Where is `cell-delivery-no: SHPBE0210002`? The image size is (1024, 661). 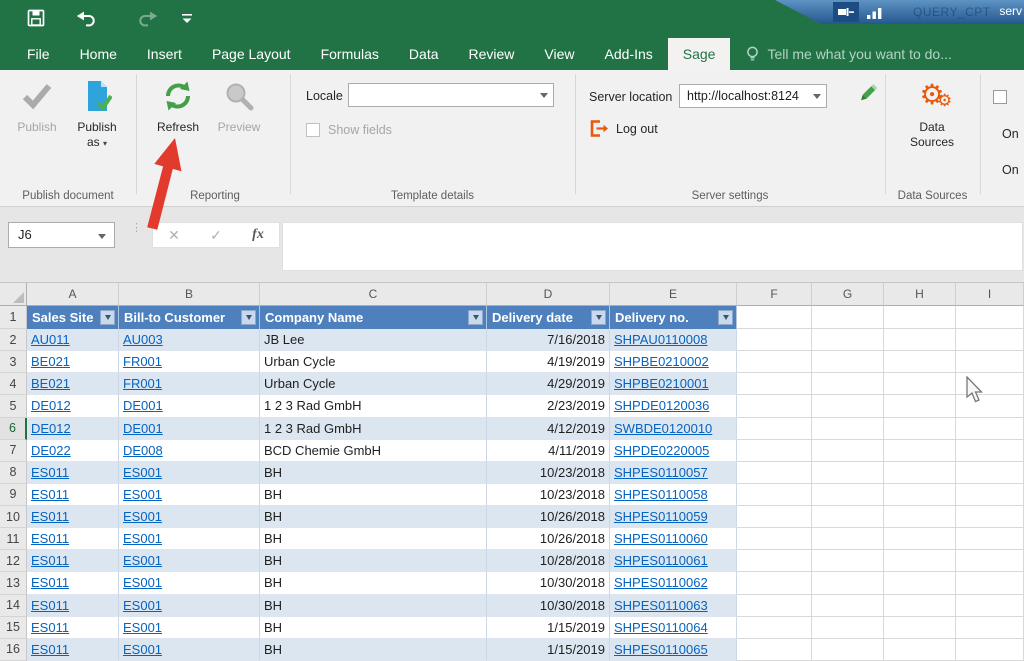
cell-delivery-no: SHPBE0210002 is located at coordinates (673, 362).